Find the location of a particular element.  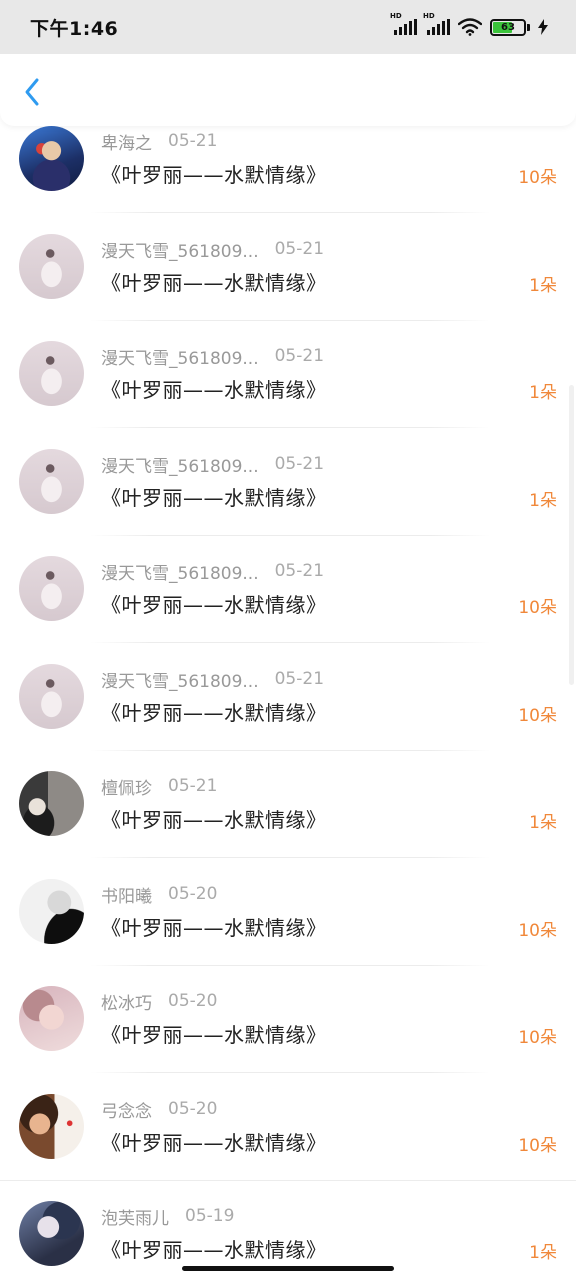

list-item: 书阳曦 05-20 《叶罗丽——水默情缘》 10朵 is located at coordinates (288, 932).